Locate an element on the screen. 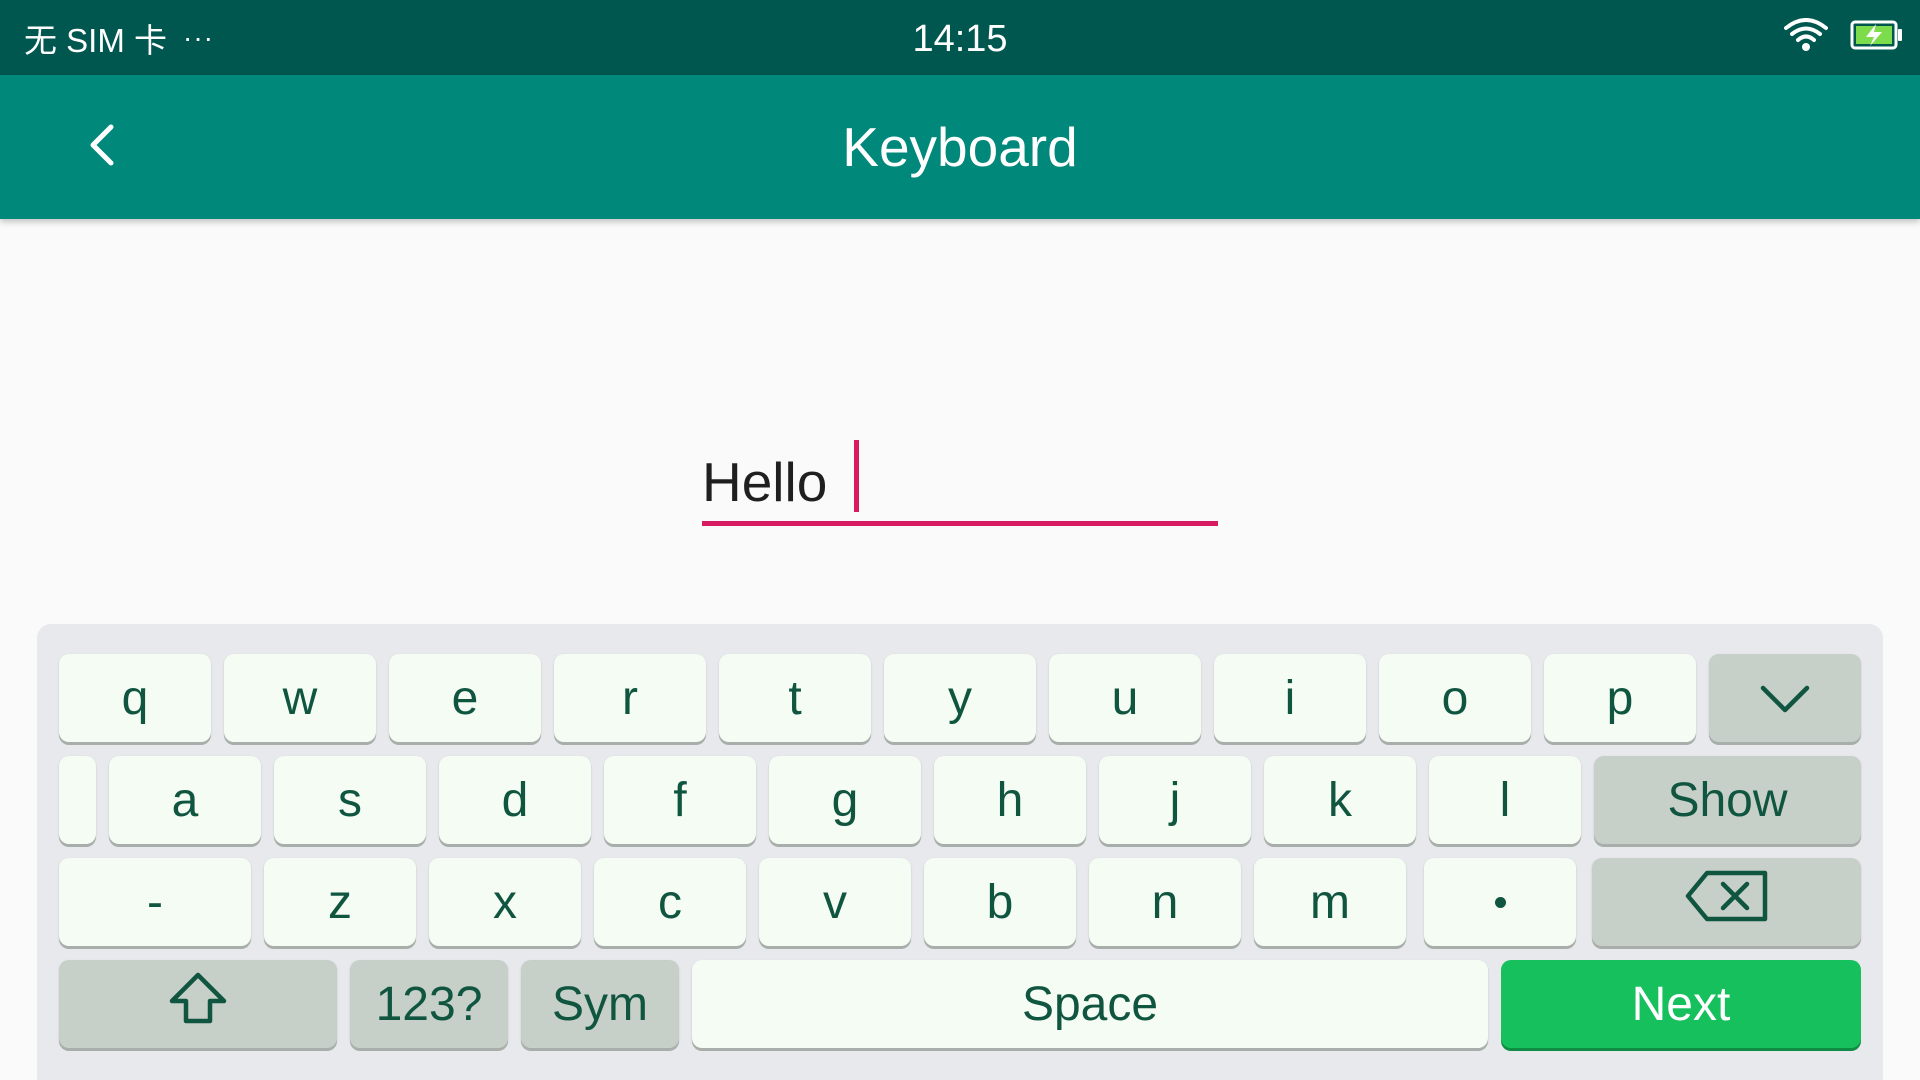 This screenshot has width=1920, height=1080. key-label: j is located at coordinates (1175, 800).